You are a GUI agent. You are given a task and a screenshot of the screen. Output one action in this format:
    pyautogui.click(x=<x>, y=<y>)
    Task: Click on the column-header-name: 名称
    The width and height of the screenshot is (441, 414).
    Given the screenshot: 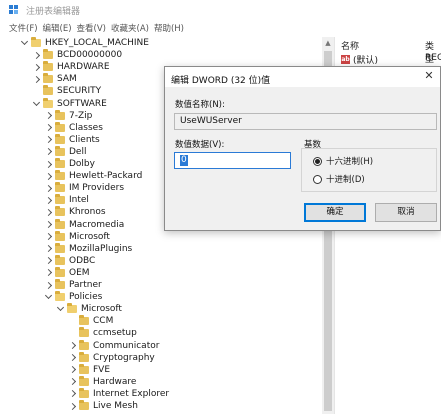 What is the action you would take?
    pyautogui.click(x=350, y=45)
    